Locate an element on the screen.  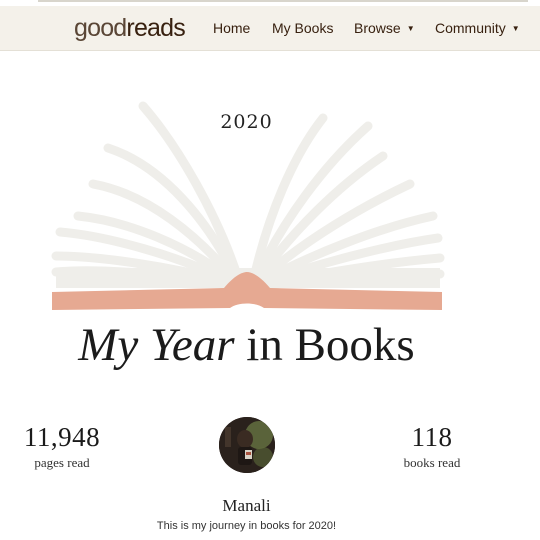
avatar is located at coordinates (247, 445).